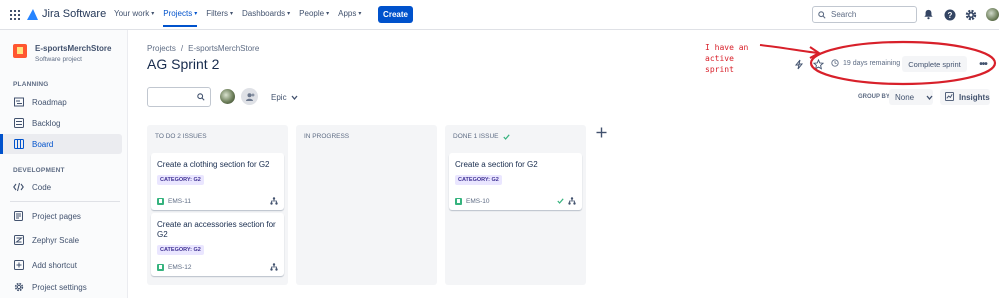 The image size is (999, 298). Describe the element at coordinates (349, 13) in the screenshot. I see `nav-apps: Apps ▾` at that location.